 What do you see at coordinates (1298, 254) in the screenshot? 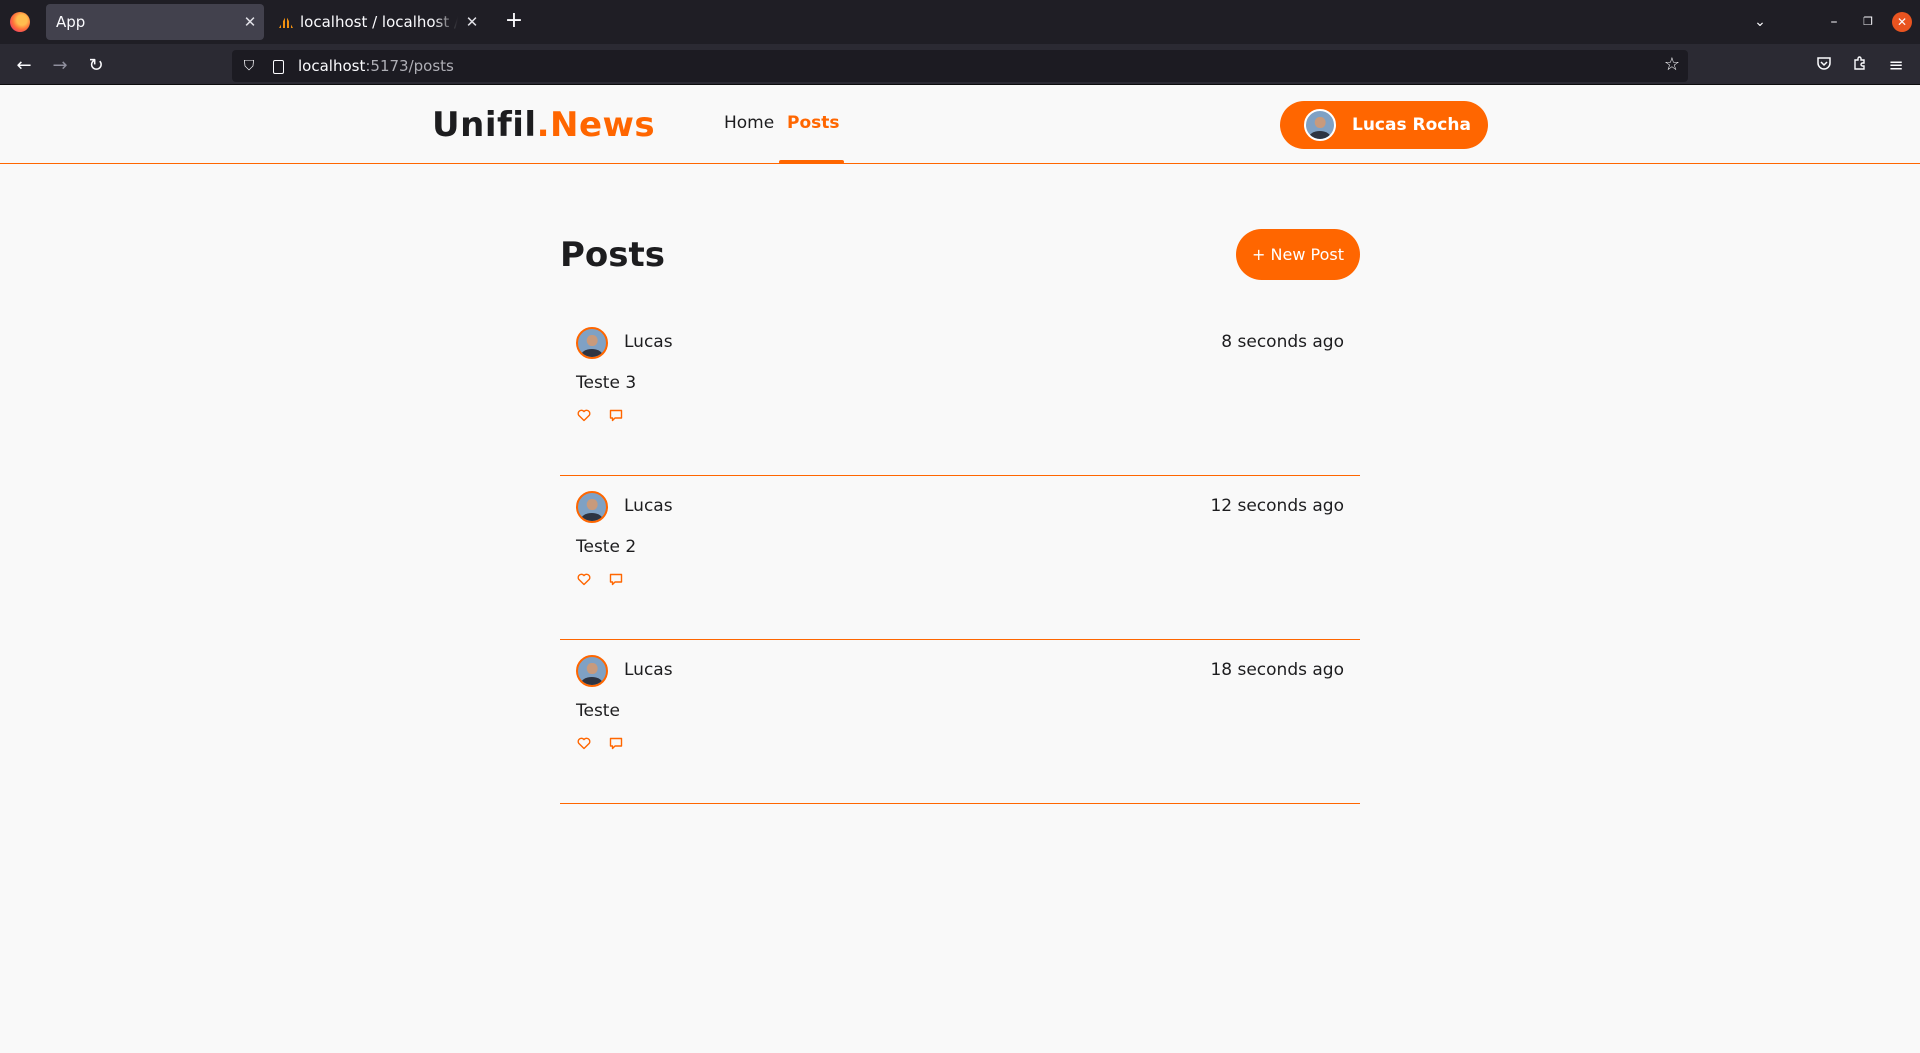
I see `new-post-button: + New Post` at bounding box center [1298, 254].